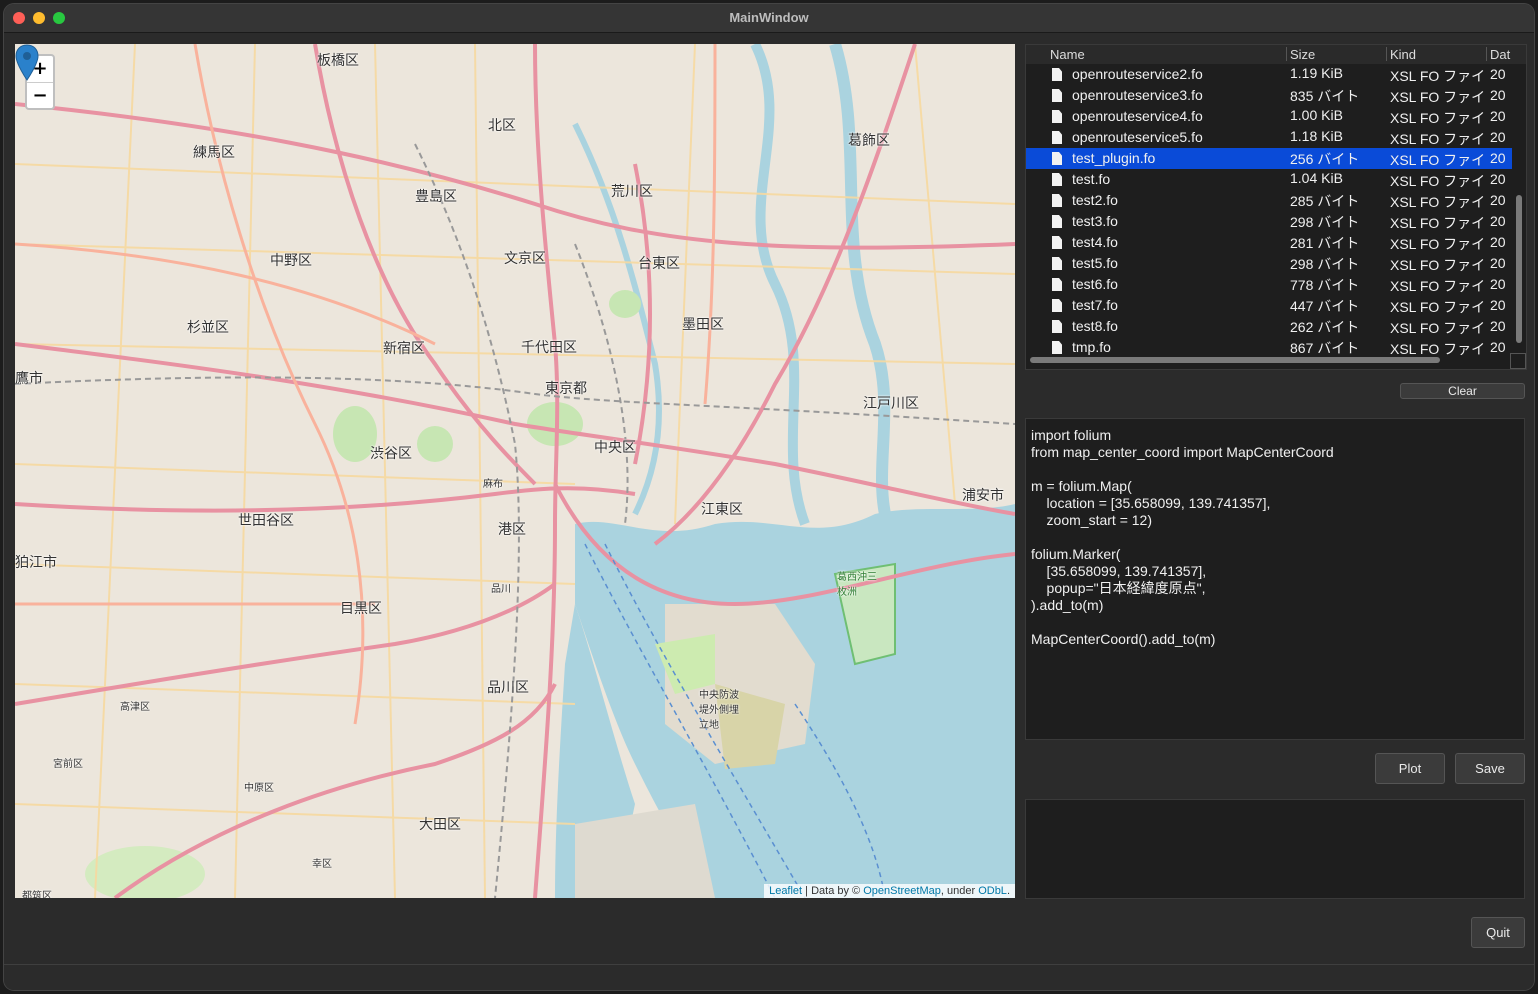 This screenshot has width=1538, height=994. Describe the element at coordinates (1269, 158) in the screenshot. I see `file-row: test_plugin.fo 256 バイト XSL FO ファイル20` at that location.